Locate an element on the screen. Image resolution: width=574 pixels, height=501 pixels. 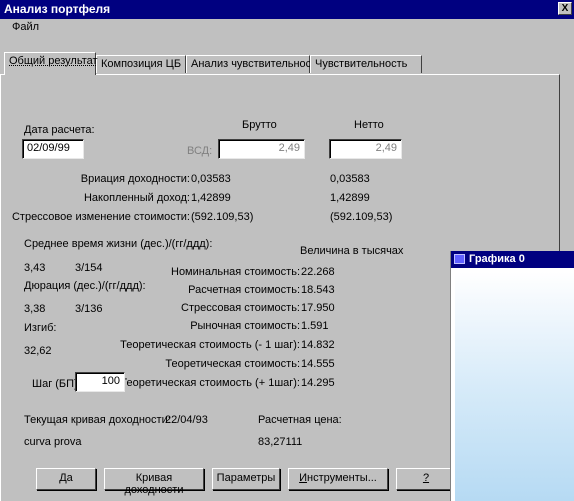
duration-label: Дюрация (дес.)/(гг/ддд): is located at coordinates (85, 286).